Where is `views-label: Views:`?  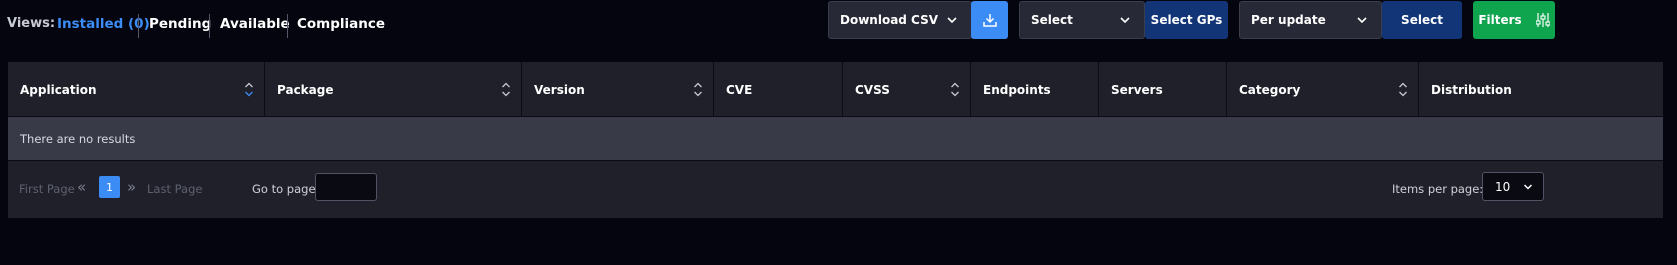
views-label: Views: is located at coordinates (31, 23).